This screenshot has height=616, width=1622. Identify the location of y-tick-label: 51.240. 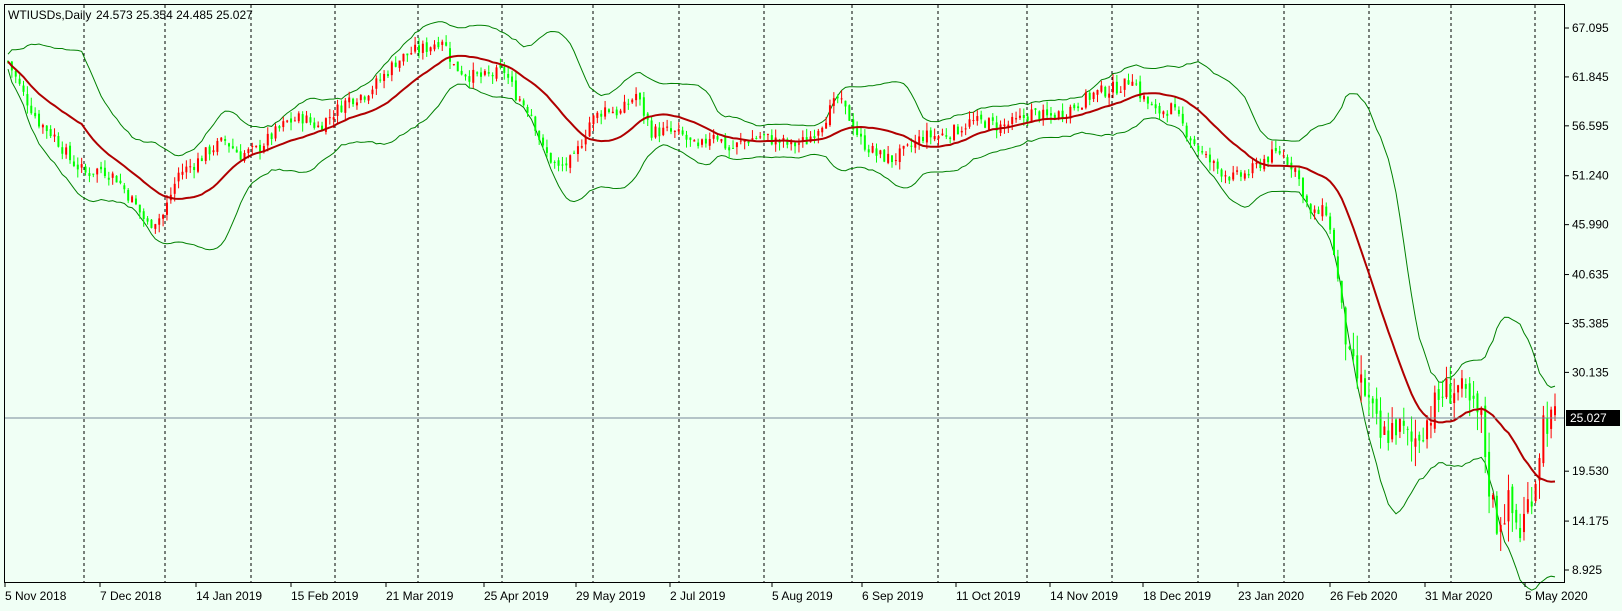
(1590, 176).